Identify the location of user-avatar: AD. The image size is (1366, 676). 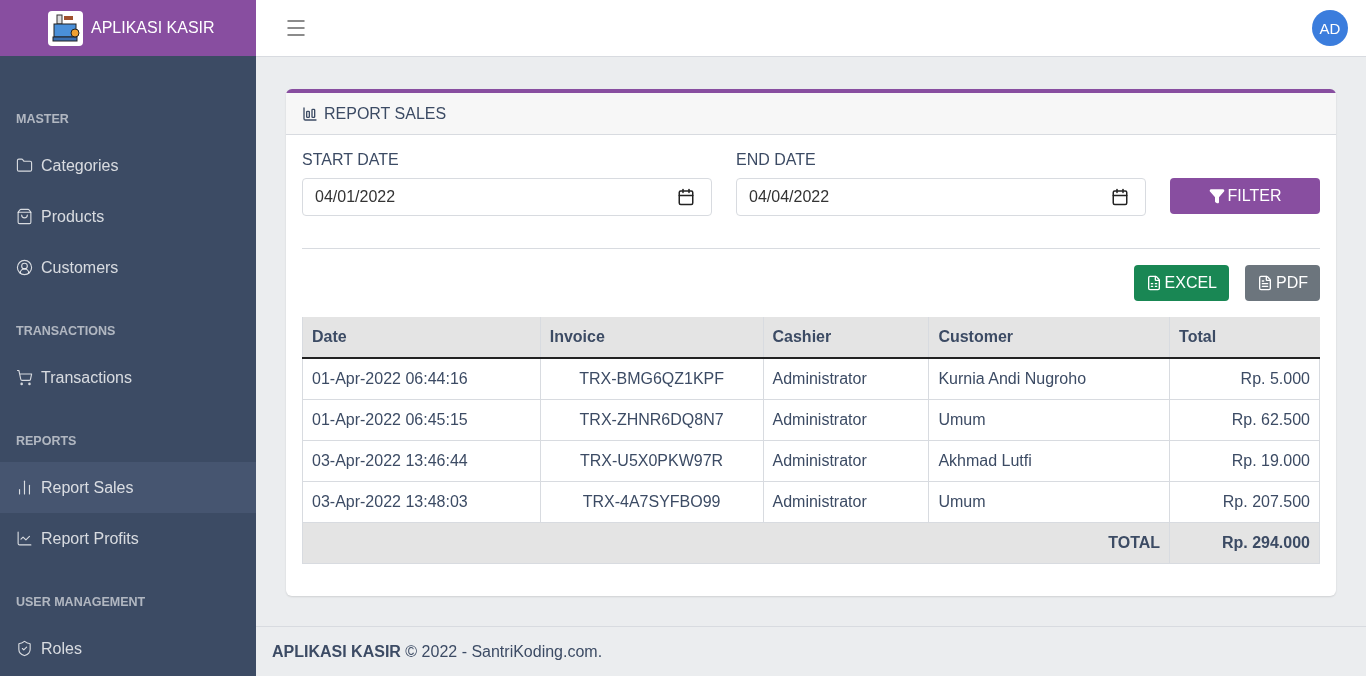
(1330, 28).